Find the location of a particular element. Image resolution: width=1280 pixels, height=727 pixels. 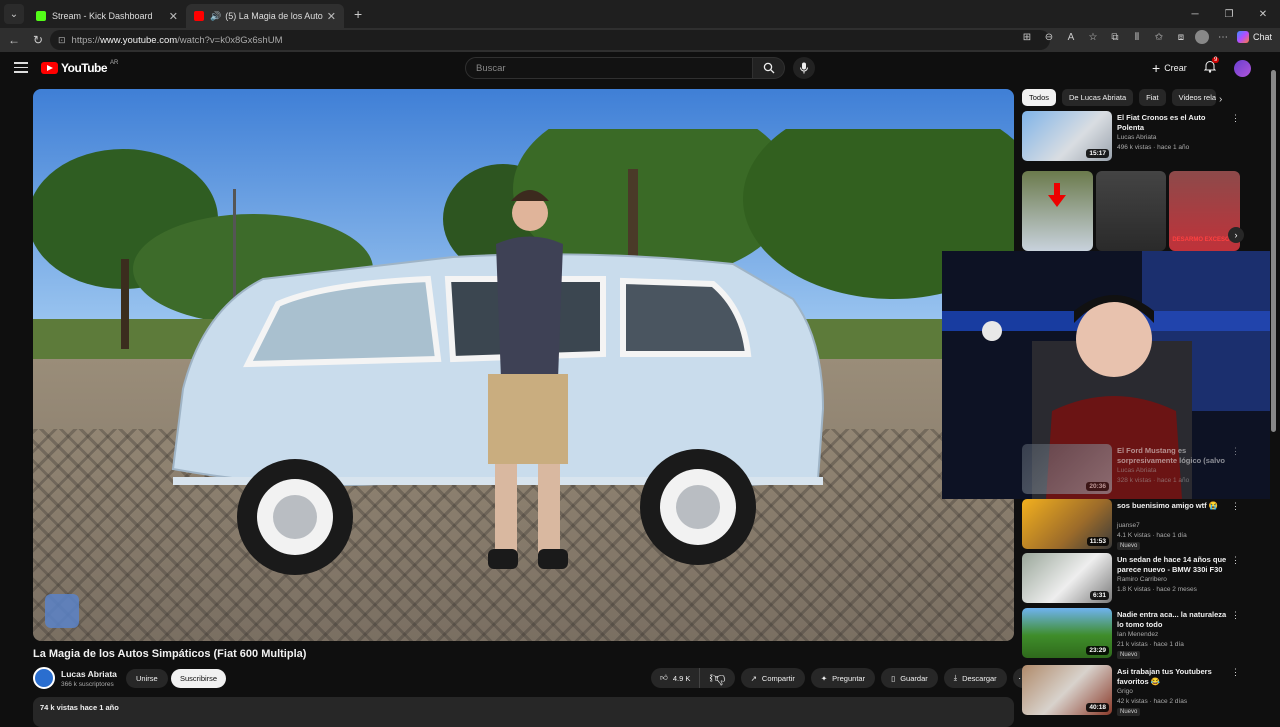

account-avatar is located at coordinates (1242, 68).